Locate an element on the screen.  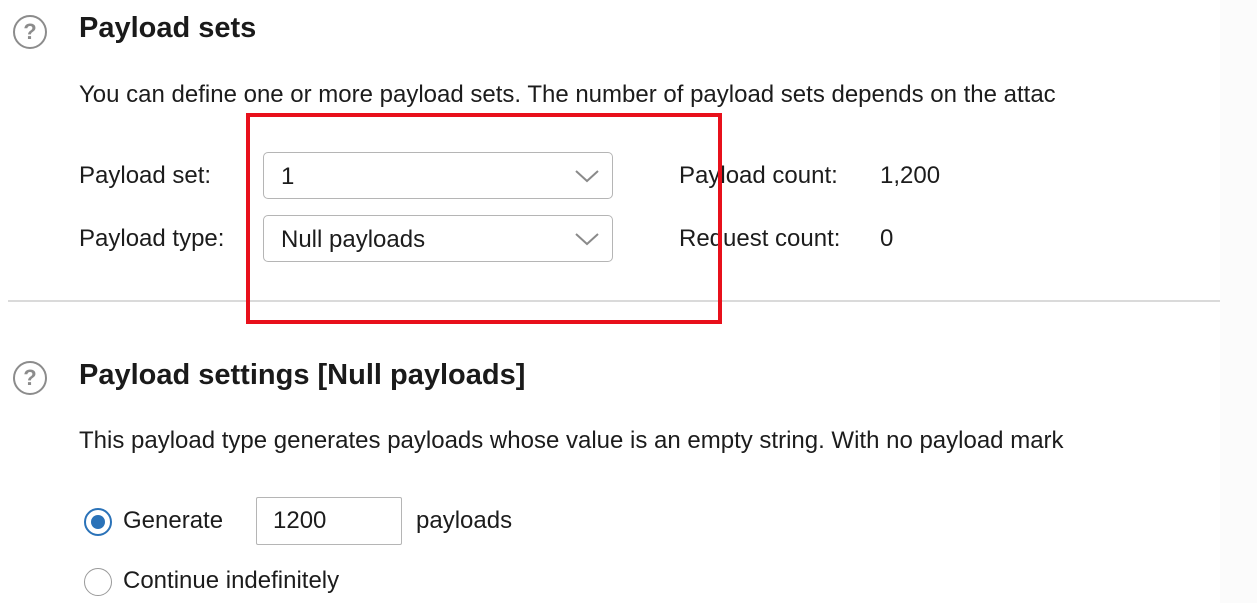
payload-sets-heading: Payload sets is located at coordinates (168, 28).